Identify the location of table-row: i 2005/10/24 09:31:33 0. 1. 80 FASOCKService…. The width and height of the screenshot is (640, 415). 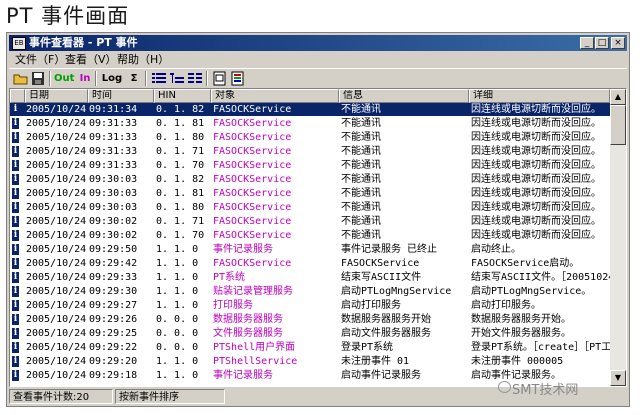
(310, 137).